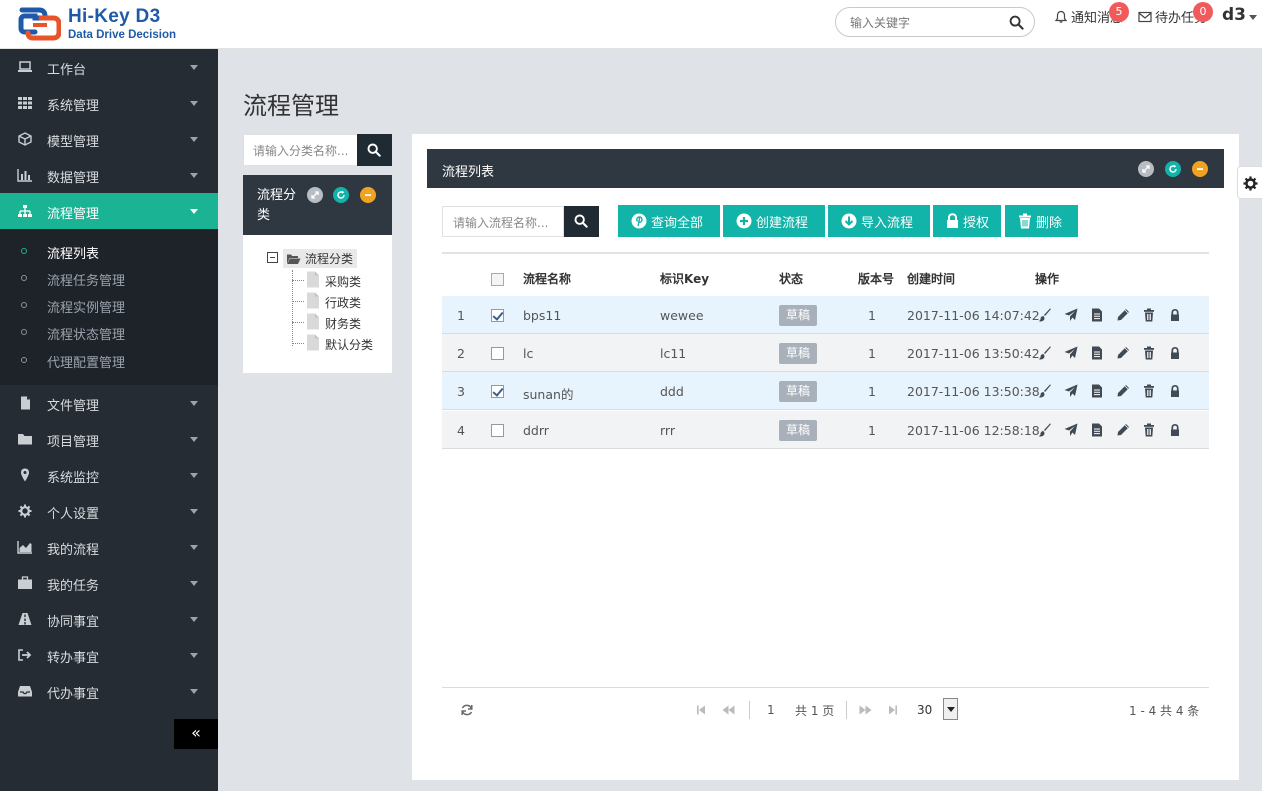 The image size is (1262, 791). Describe the element at coordinates (825, 391) in the screenshot. I see `table-row: 3 sunan的 ddd 草稿 1 2017-11-06 13:50:38` at that location.